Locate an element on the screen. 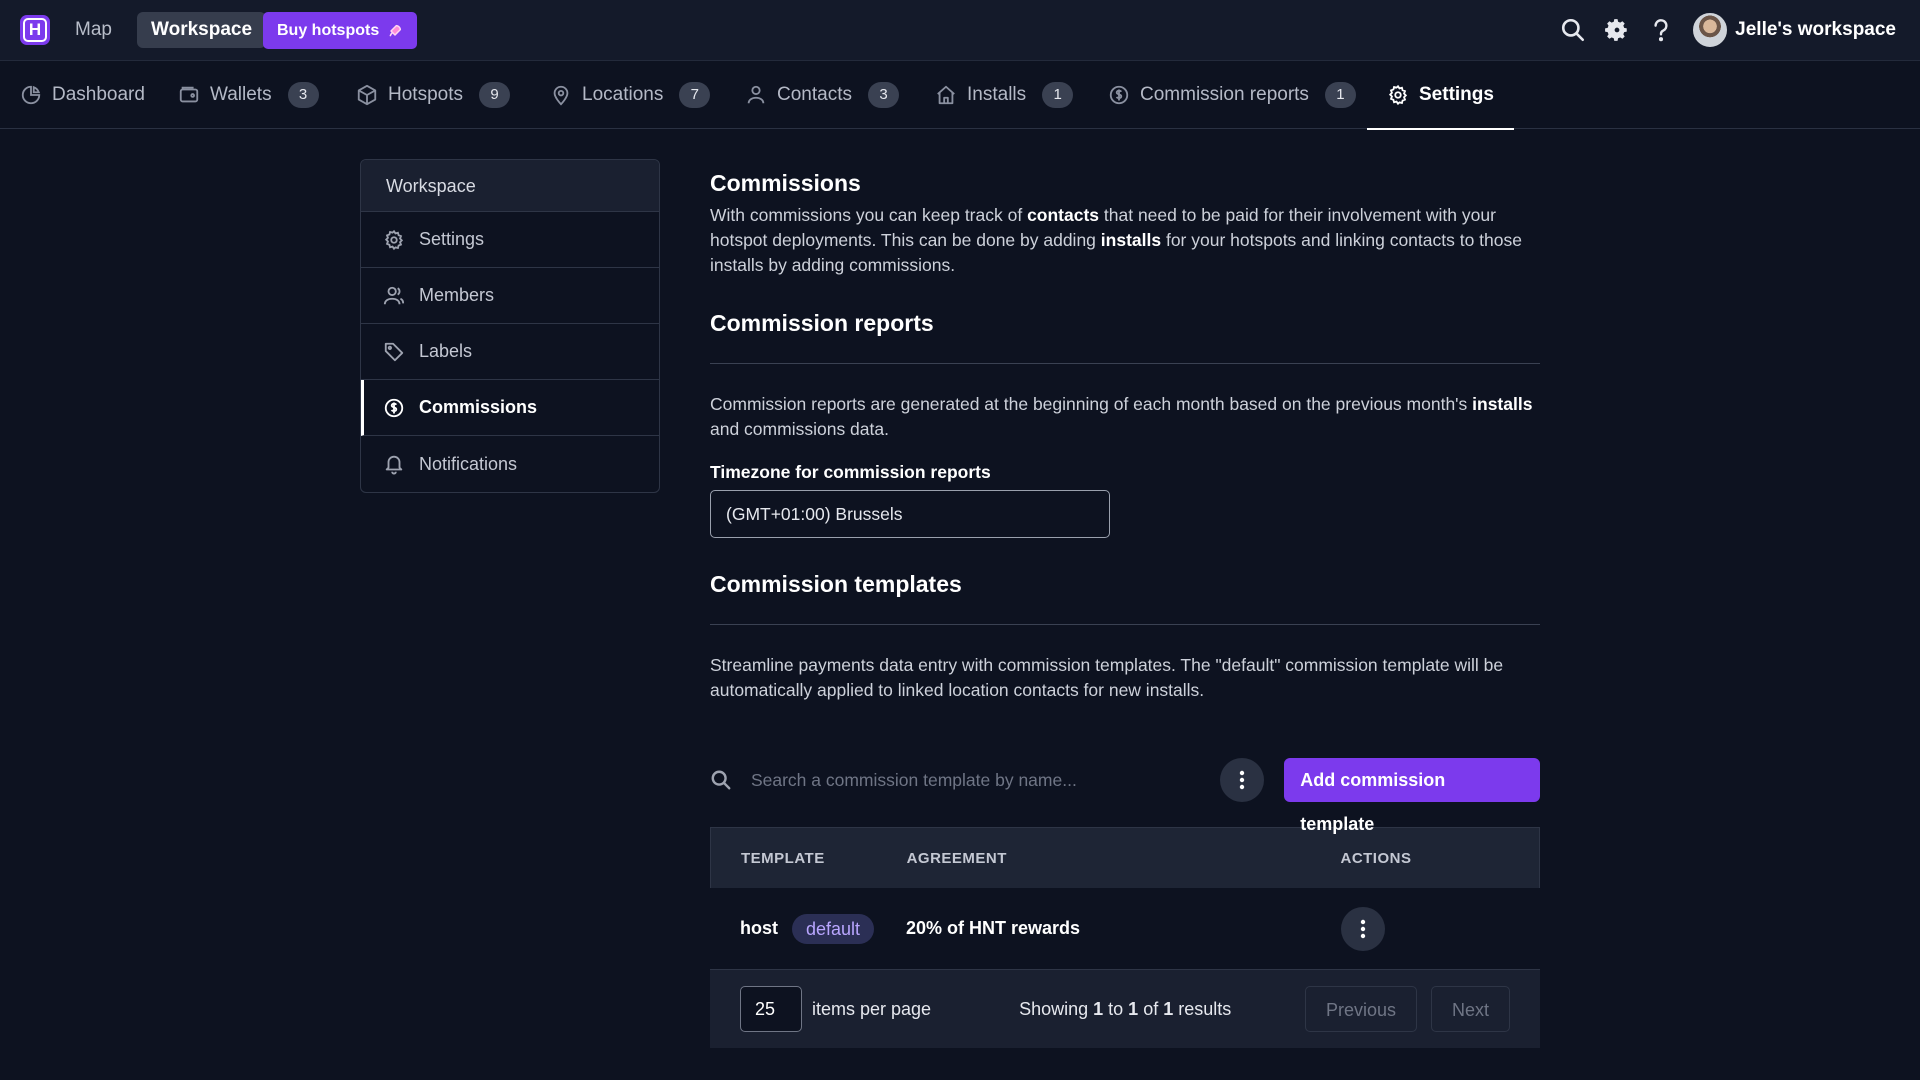 This screenshot has height=1080, width=1920. sidenav-item-commissions: Commissions is located at coordinates (510, 408).